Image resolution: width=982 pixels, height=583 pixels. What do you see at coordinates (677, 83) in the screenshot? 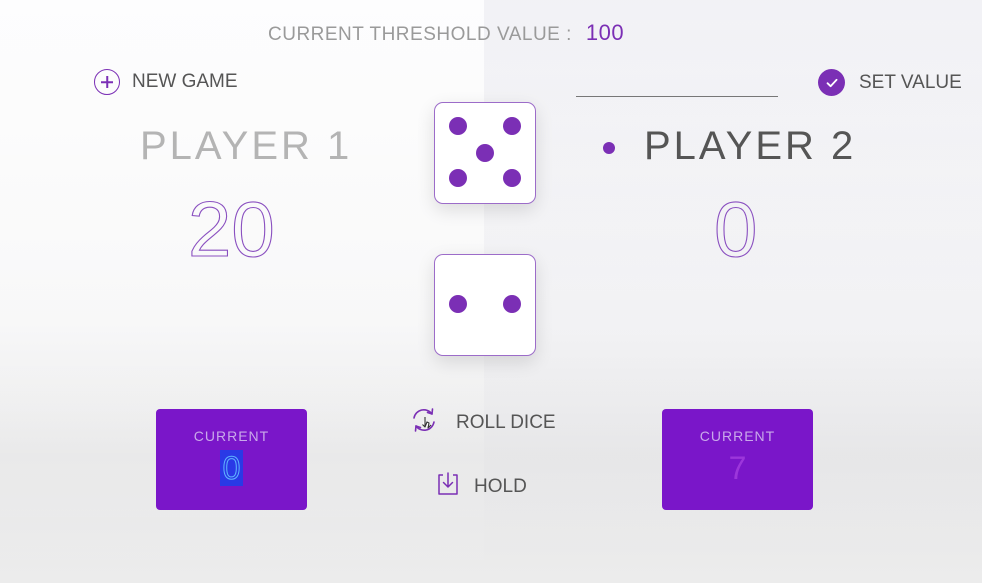
I see `threshold-input` at bounding box center [677, 83].